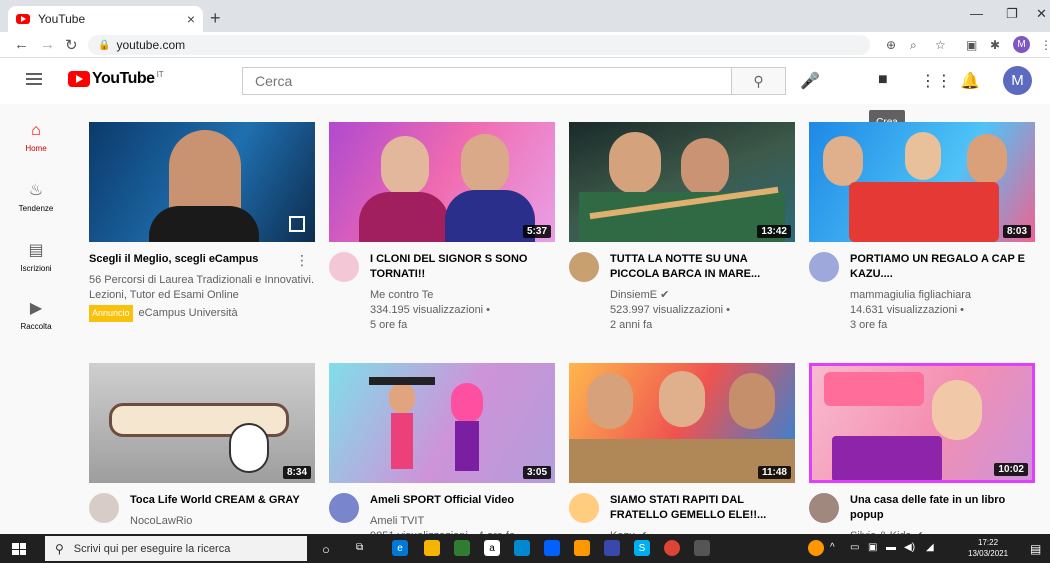 The image size is (1050, 563). I want to click on mail-icon, so click(522, 548).